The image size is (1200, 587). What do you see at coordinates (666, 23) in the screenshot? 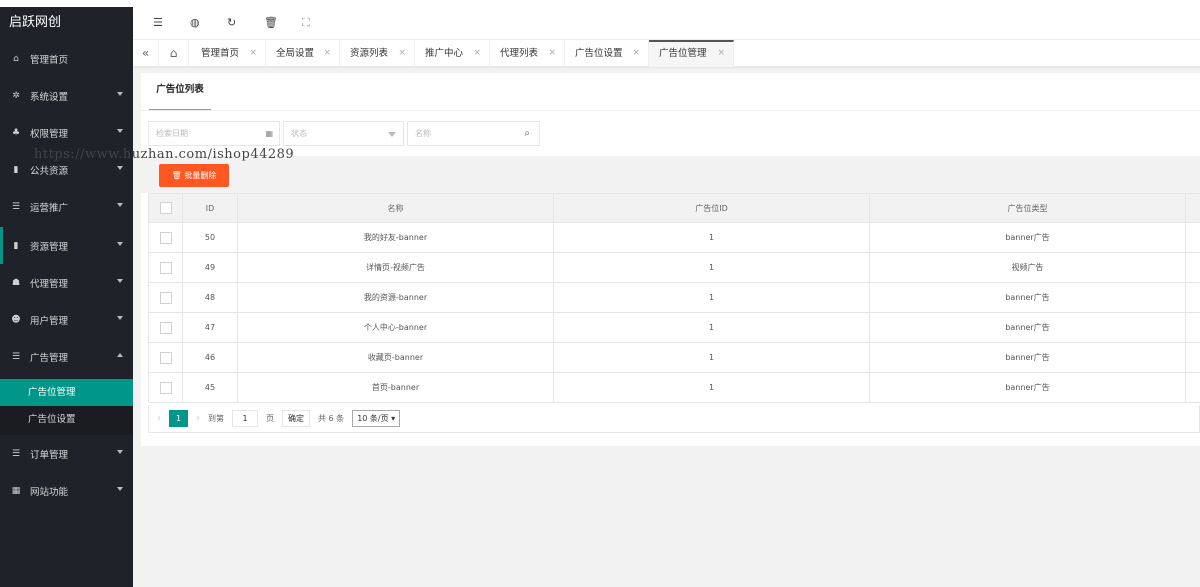
I see `top-toolbar: ☰ ◍ ↻ 🗑 ⛶` at bounding box center [666, 23].